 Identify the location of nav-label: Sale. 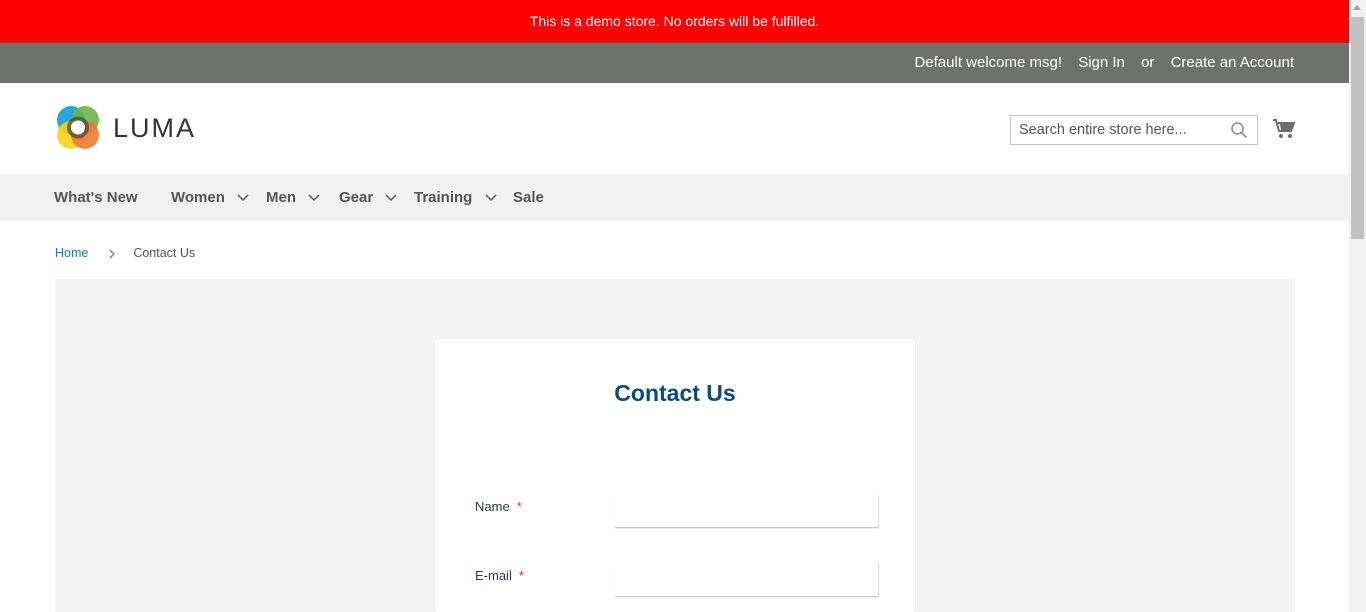
(528, 197).